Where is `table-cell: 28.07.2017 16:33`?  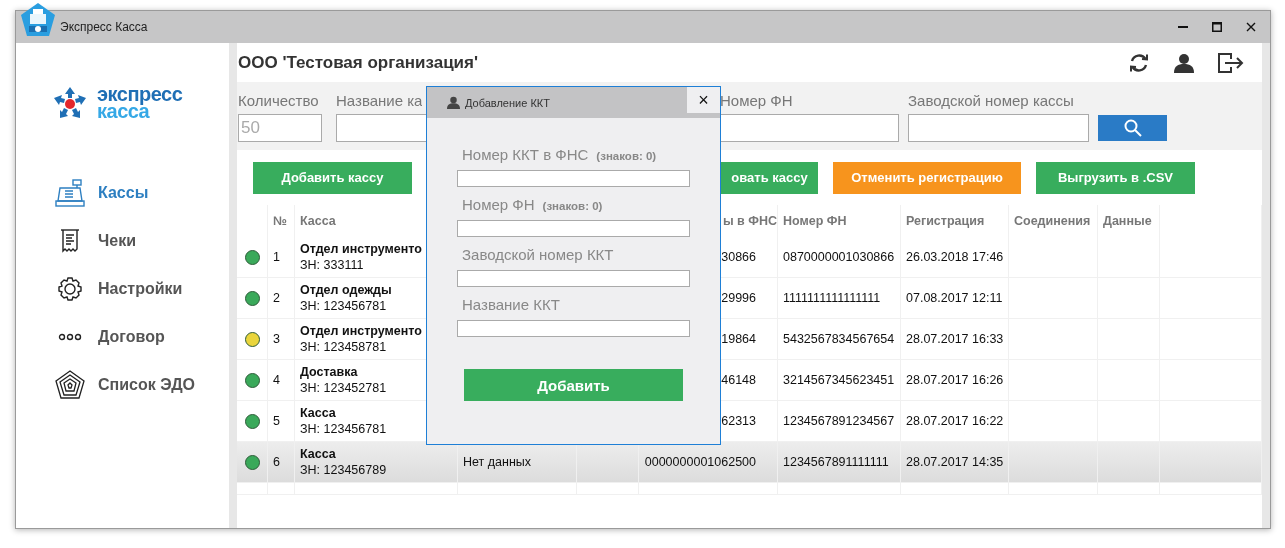 table-cell: 28.07.2017 16:33 is located at coordinates (955, 339).